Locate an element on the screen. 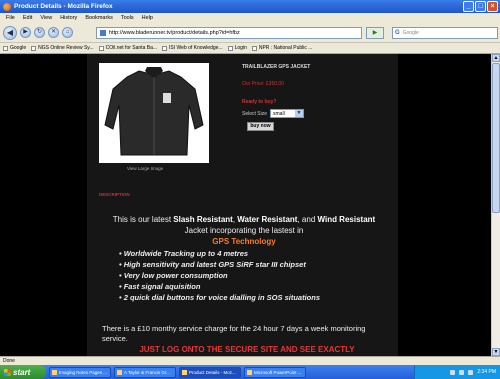 The width and height of the screenshot is (500, 379). product-price: Our Price: £350.00 is located at coordinates (263, 84).